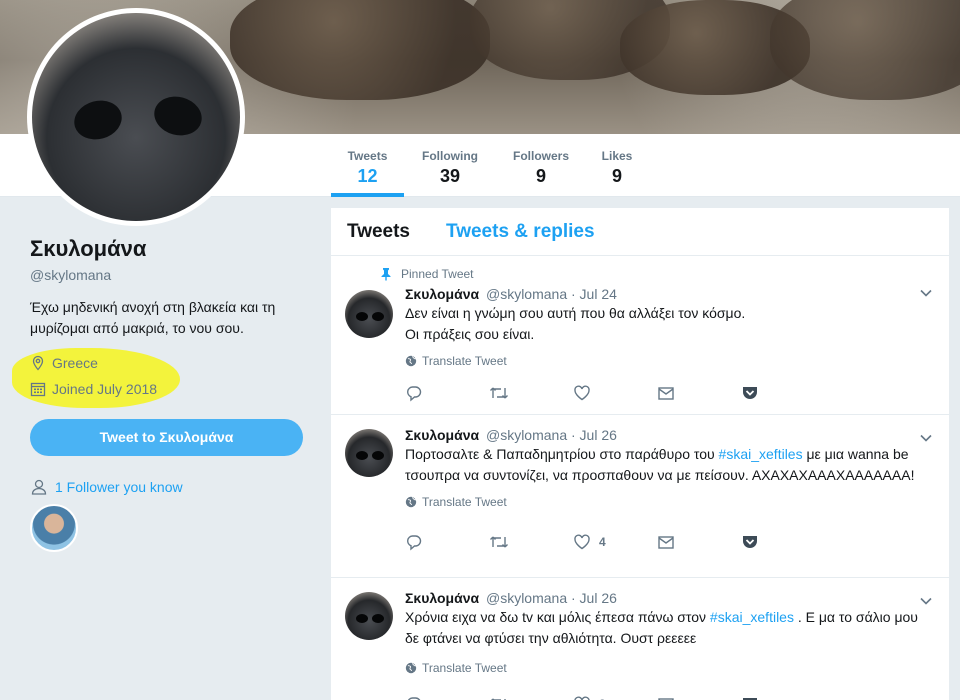  I want to click on joined-text: Joined July 2018, so click(105, 389).